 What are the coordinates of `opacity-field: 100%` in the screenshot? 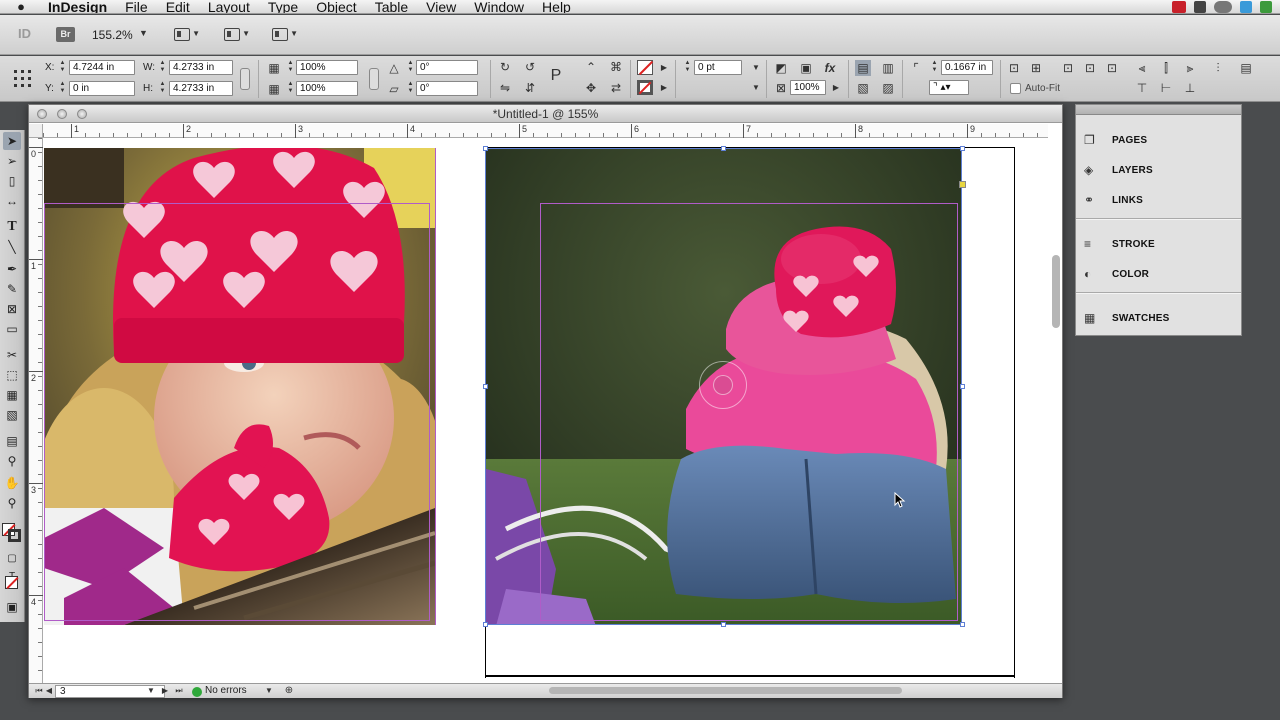 It's located at (808, 87).